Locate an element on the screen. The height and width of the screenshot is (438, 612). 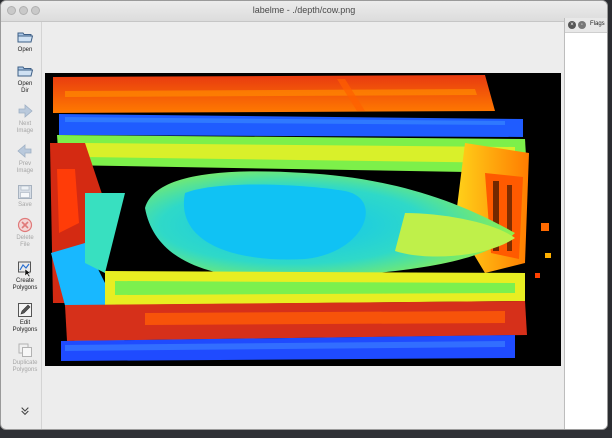
dock-float-icon: ◦ is located at coordinates (582, 25).